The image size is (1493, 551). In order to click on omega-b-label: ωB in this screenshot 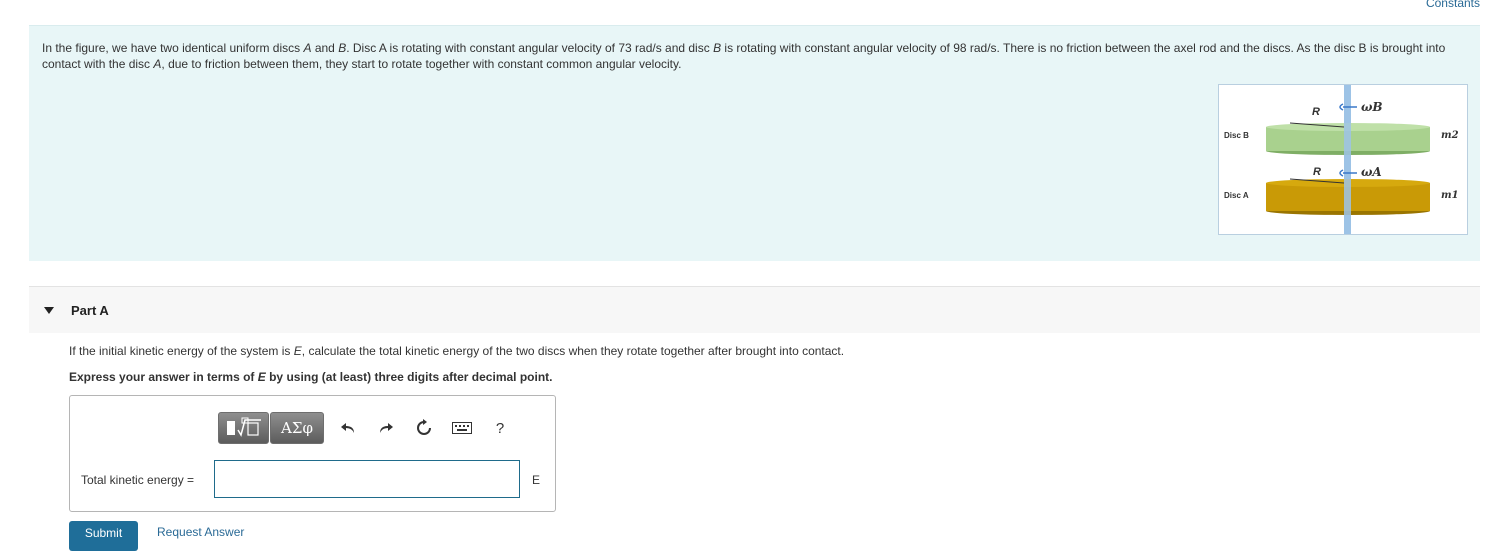, I will do `click(1372, 107)`.